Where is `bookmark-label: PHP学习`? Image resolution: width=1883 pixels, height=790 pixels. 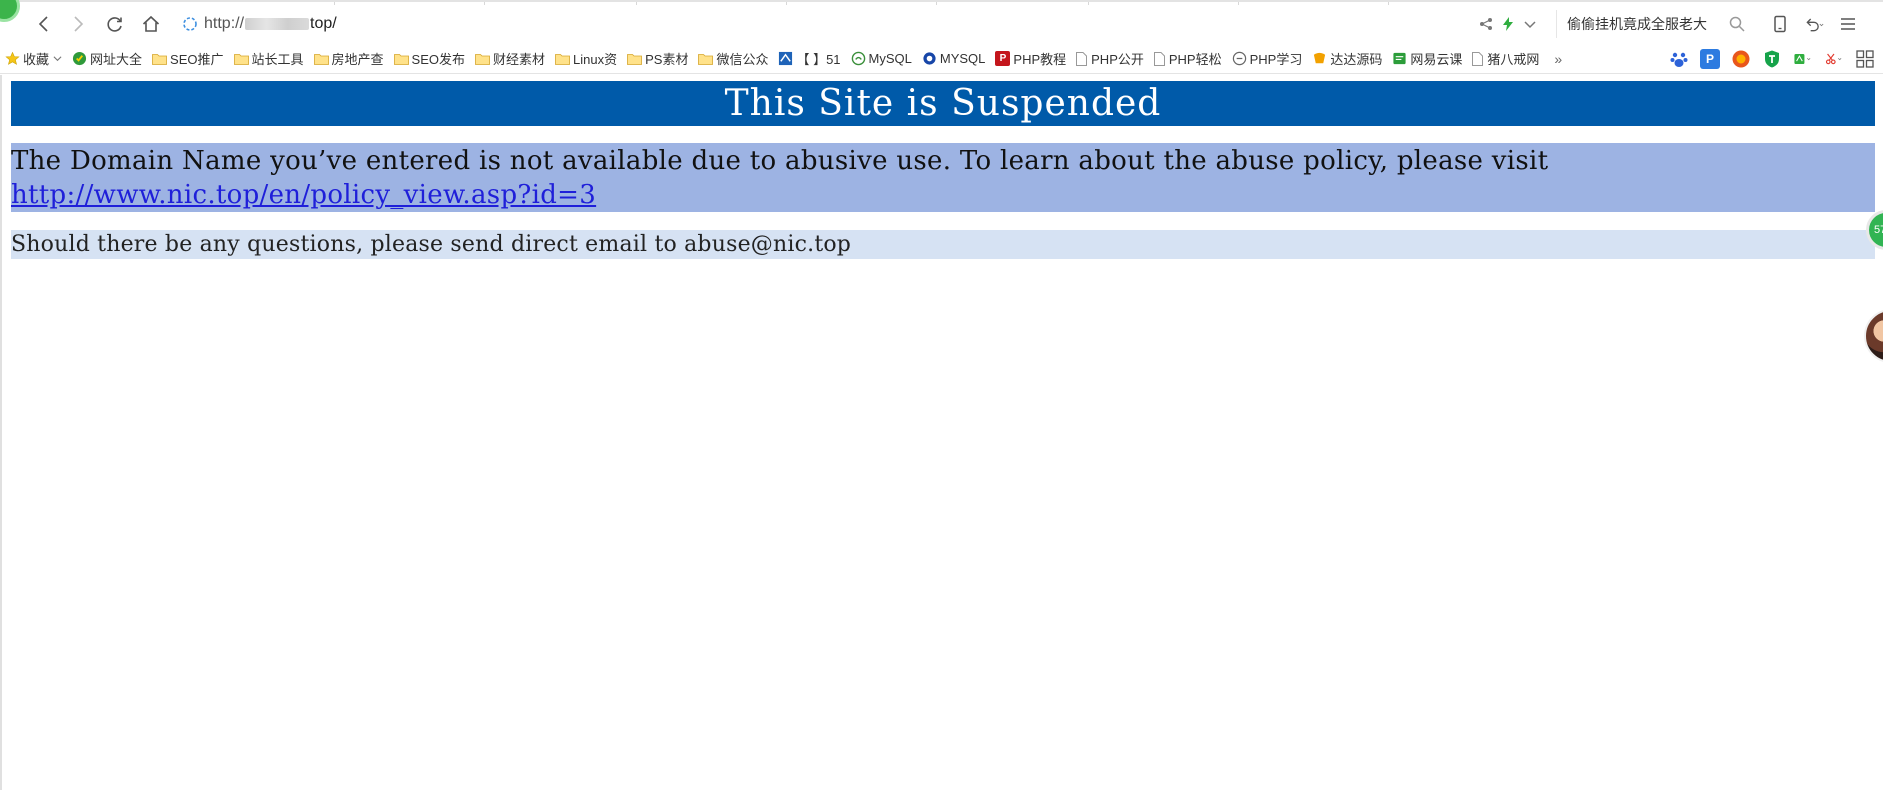 bookmark-label: PHP学习 is located at coordinates (1276, 59).